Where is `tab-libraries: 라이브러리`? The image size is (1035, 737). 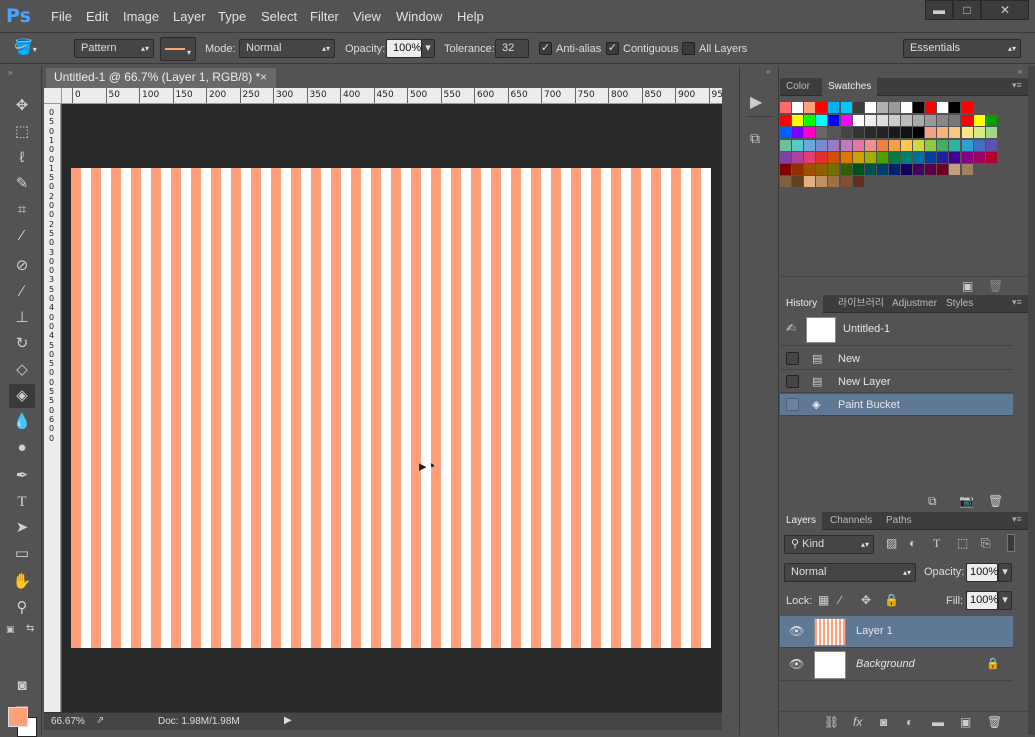
tab-libraries: 라이브러리 is located at coordinates (861, 304).